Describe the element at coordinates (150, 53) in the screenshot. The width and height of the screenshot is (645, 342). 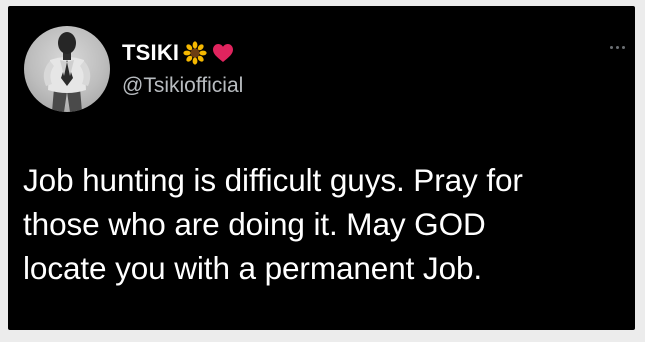
I see `author-display-name: TSIKI` at that location.